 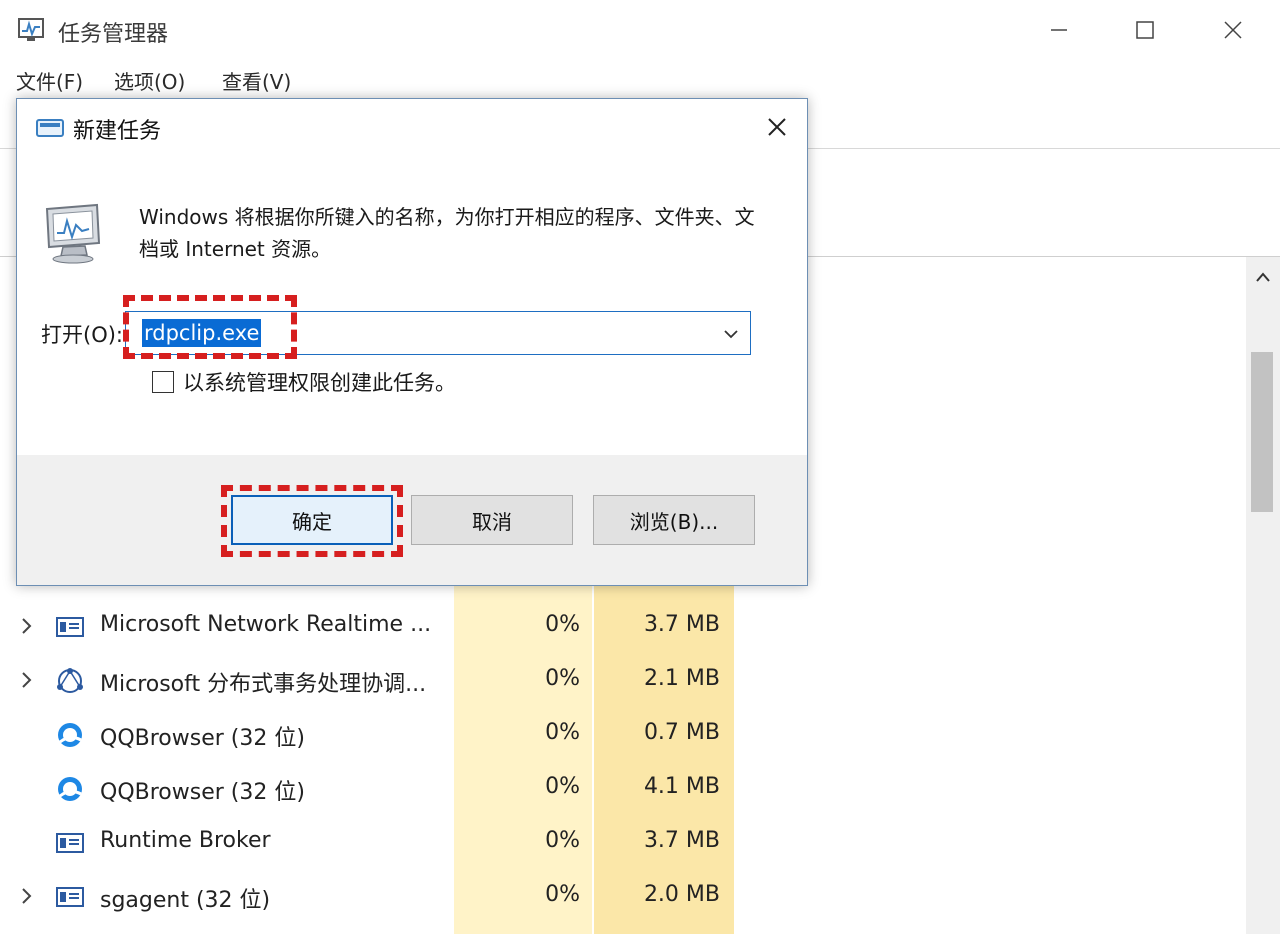 What do you see at coordinates (185, 900) in the screenshot?
I see `process-name: sgagent (32 位)` at bounding box center [185, 900].